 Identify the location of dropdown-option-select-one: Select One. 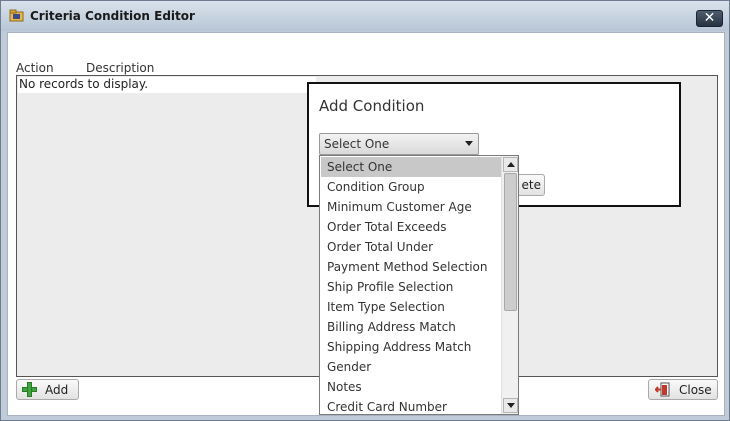
(411, 167).